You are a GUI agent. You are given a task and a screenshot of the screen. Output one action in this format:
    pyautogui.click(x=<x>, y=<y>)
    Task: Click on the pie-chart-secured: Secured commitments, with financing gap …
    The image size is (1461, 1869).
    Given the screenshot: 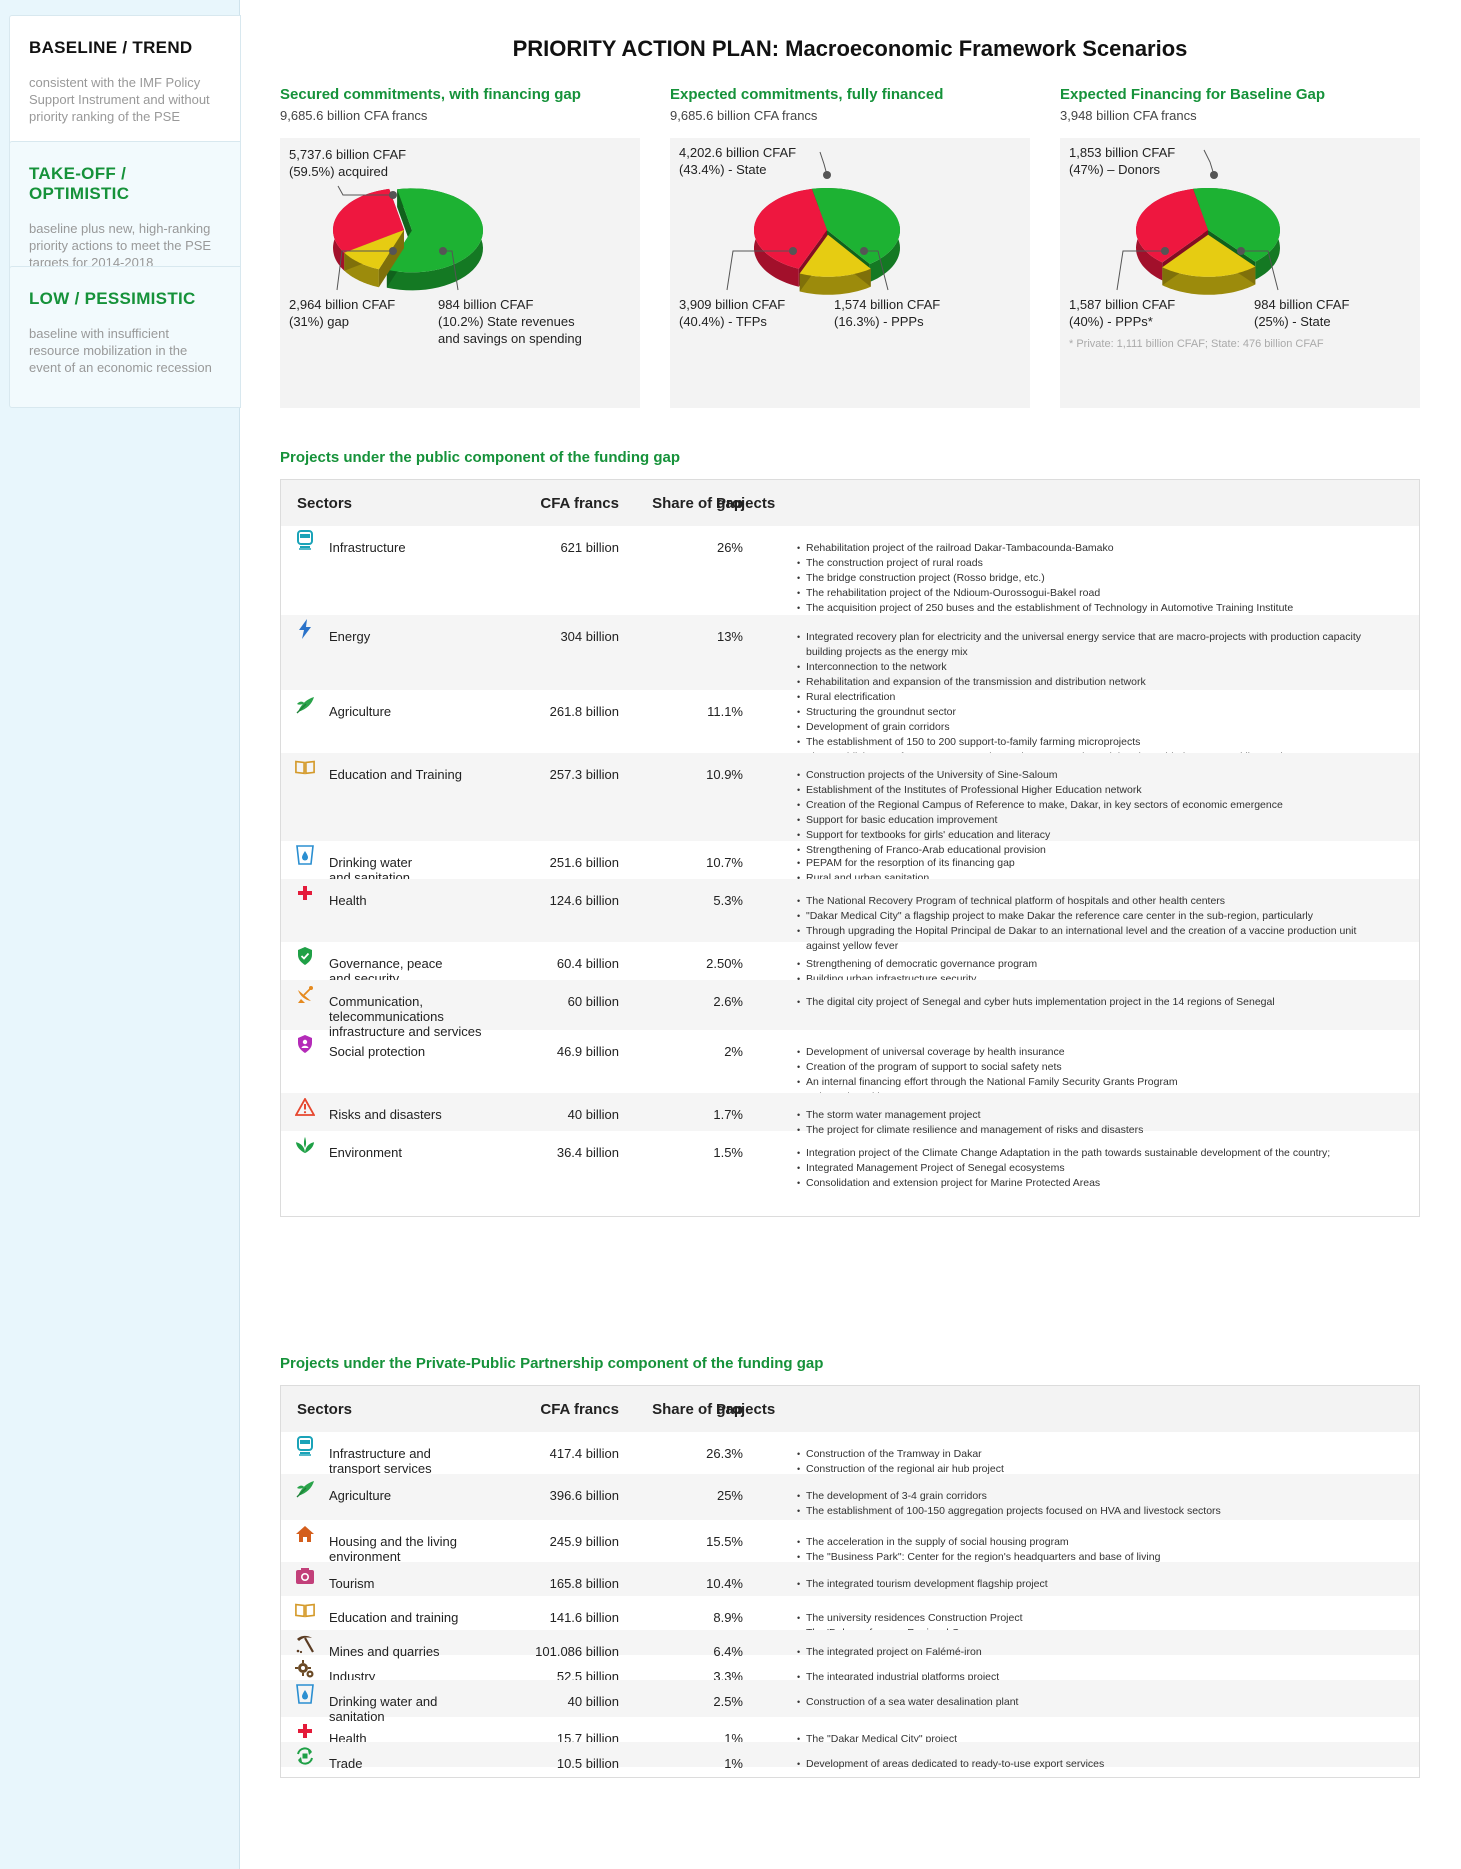 What is the action you would take?
    pyautogui.click(x=460, y=247)
    